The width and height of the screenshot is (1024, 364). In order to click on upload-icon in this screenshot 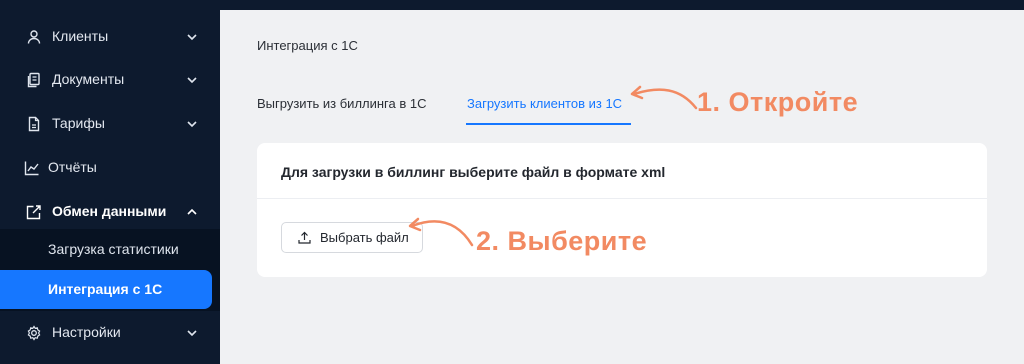, I will do `click(304, 237)`.